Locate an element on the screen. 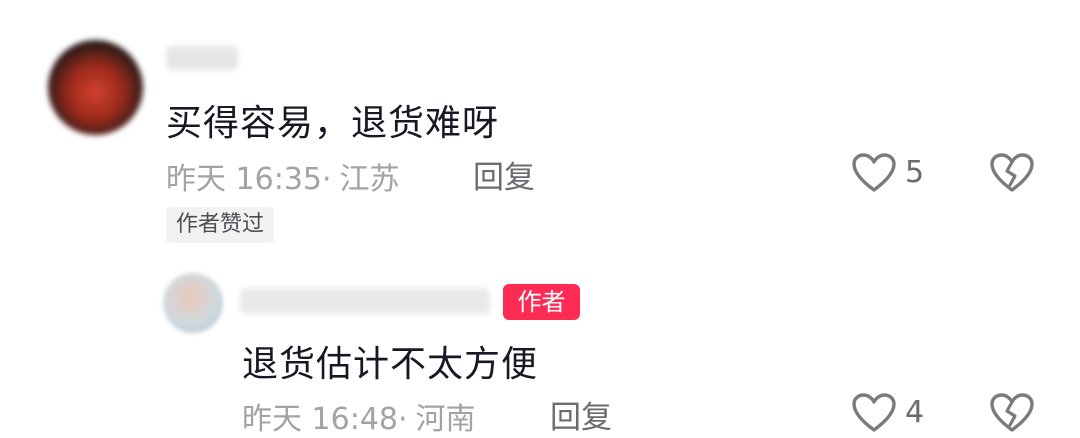  comment-like-button is located at coordinates (874, 173).